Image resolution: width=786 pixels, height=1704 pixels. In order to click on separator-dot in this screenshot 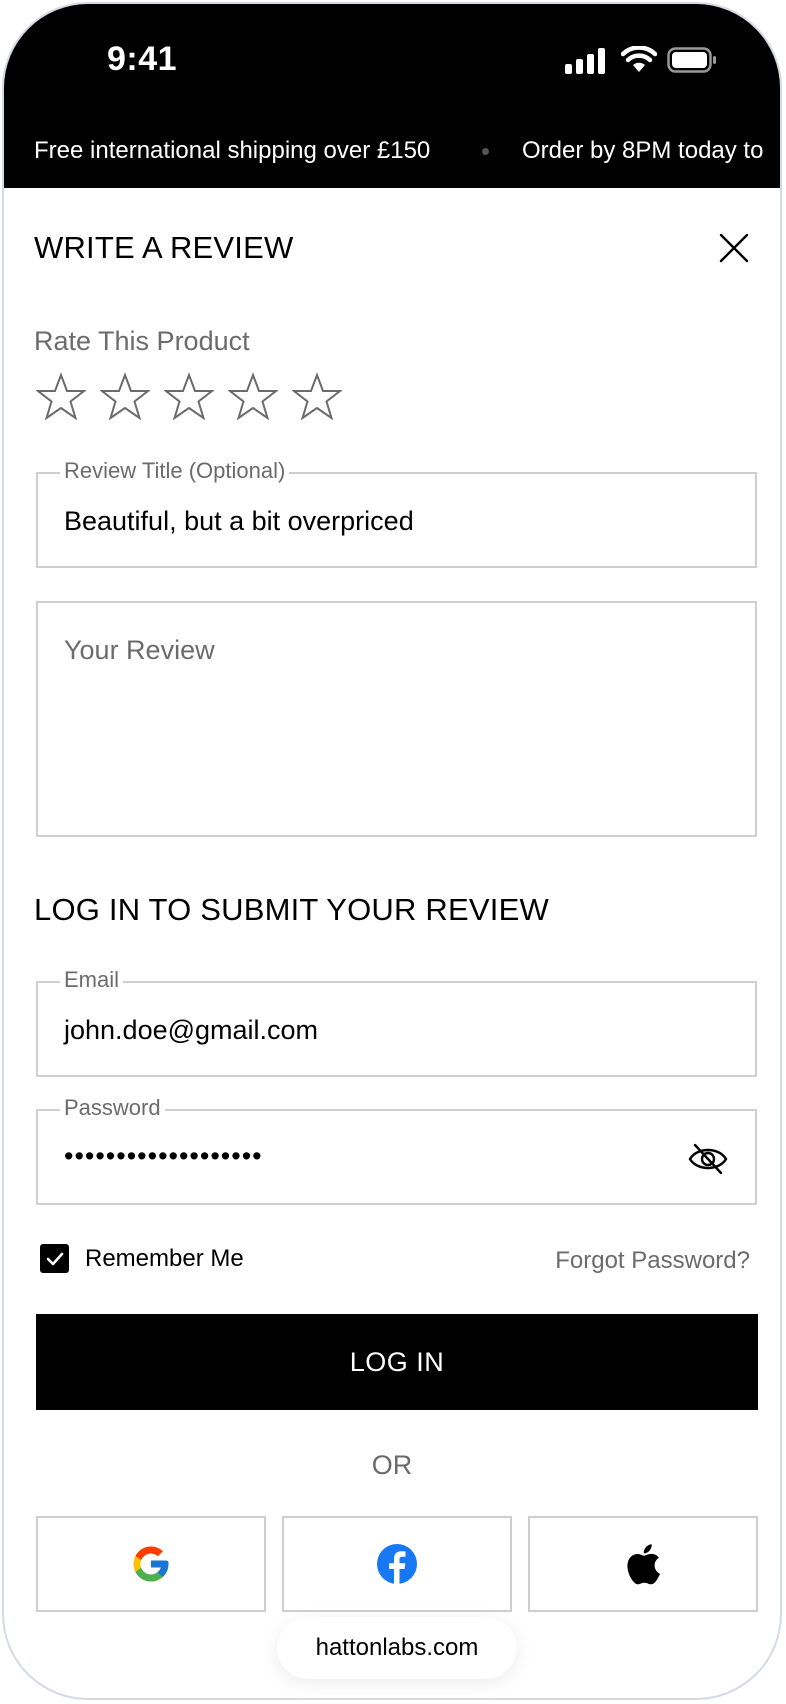, I will do `click(485, 151)`.